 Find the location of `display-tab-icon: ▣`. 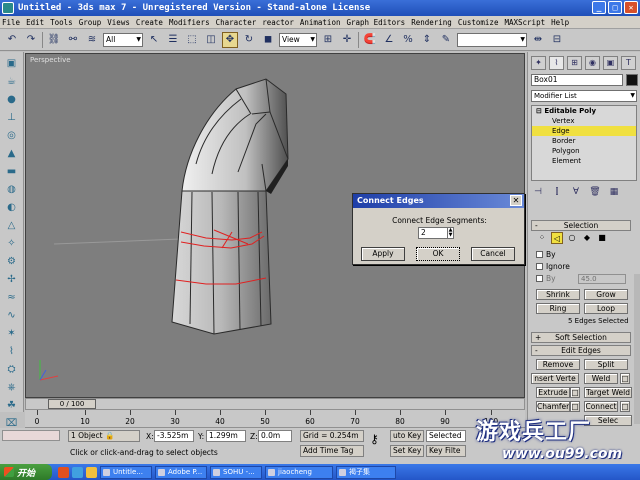

display-tab-icon: ▣ is located at coordinates (610, 63).